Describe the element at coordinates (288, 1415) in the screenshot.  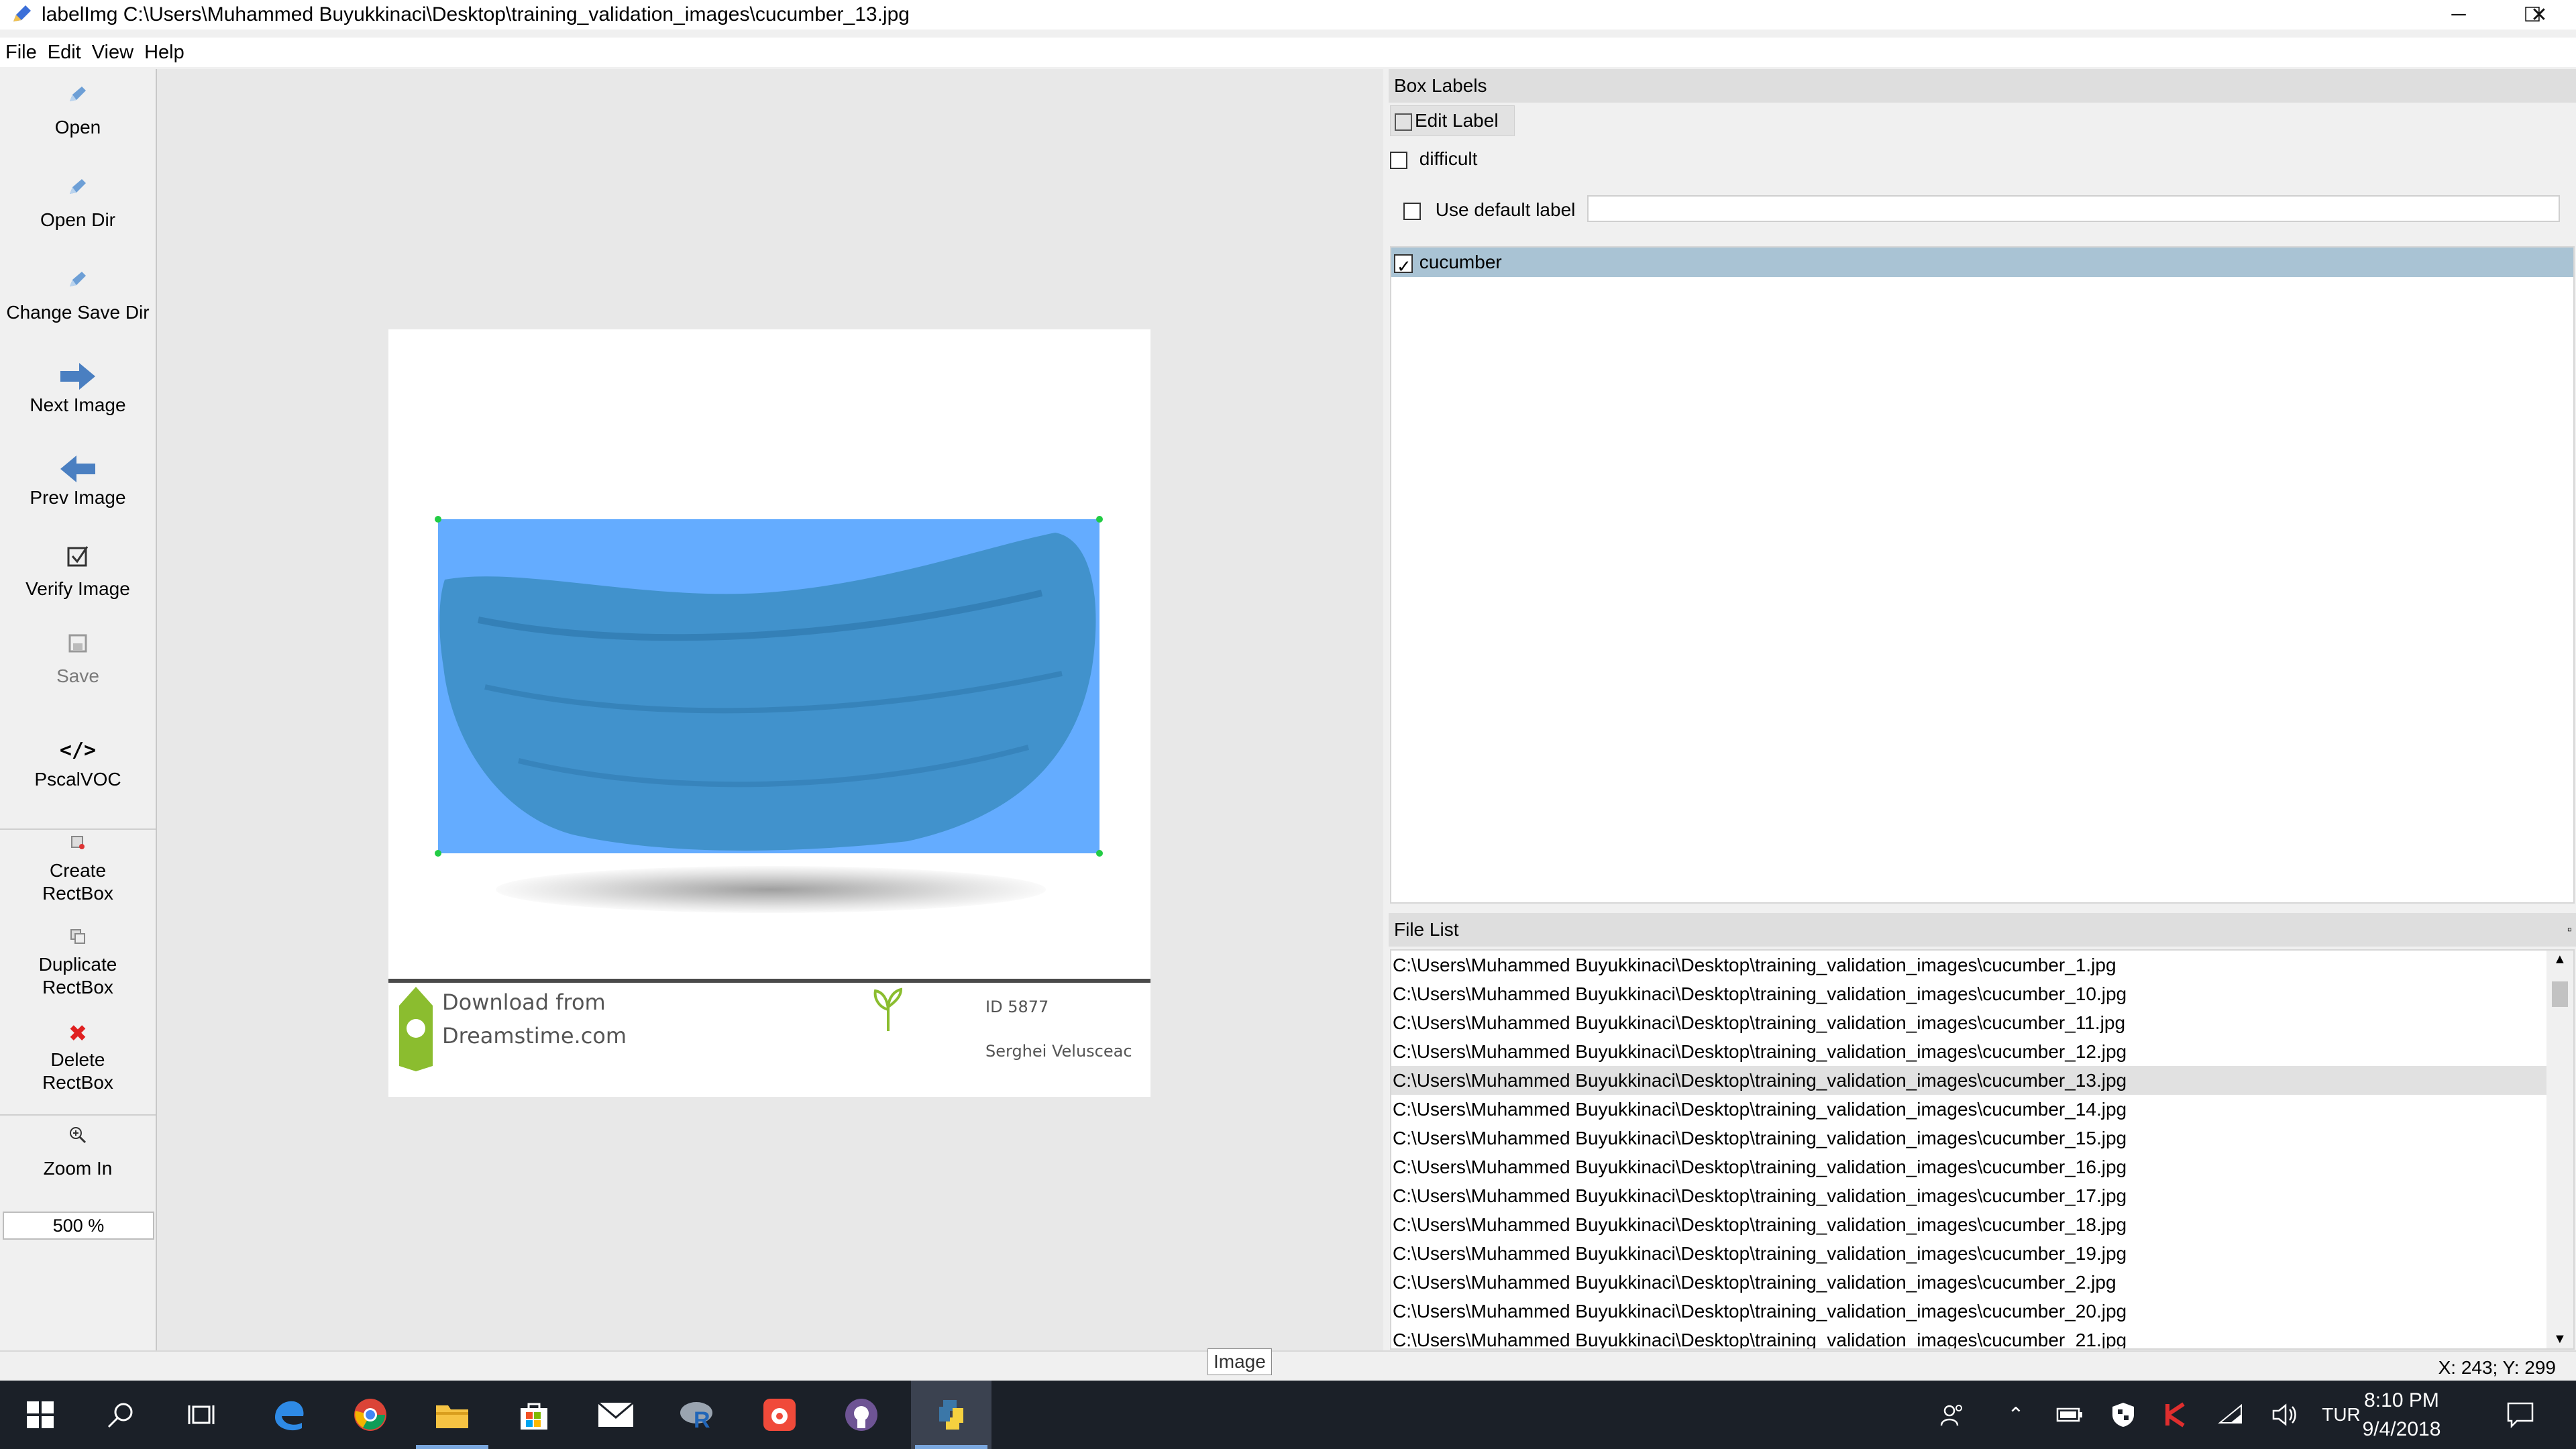
I see `edge-icon` at that location.